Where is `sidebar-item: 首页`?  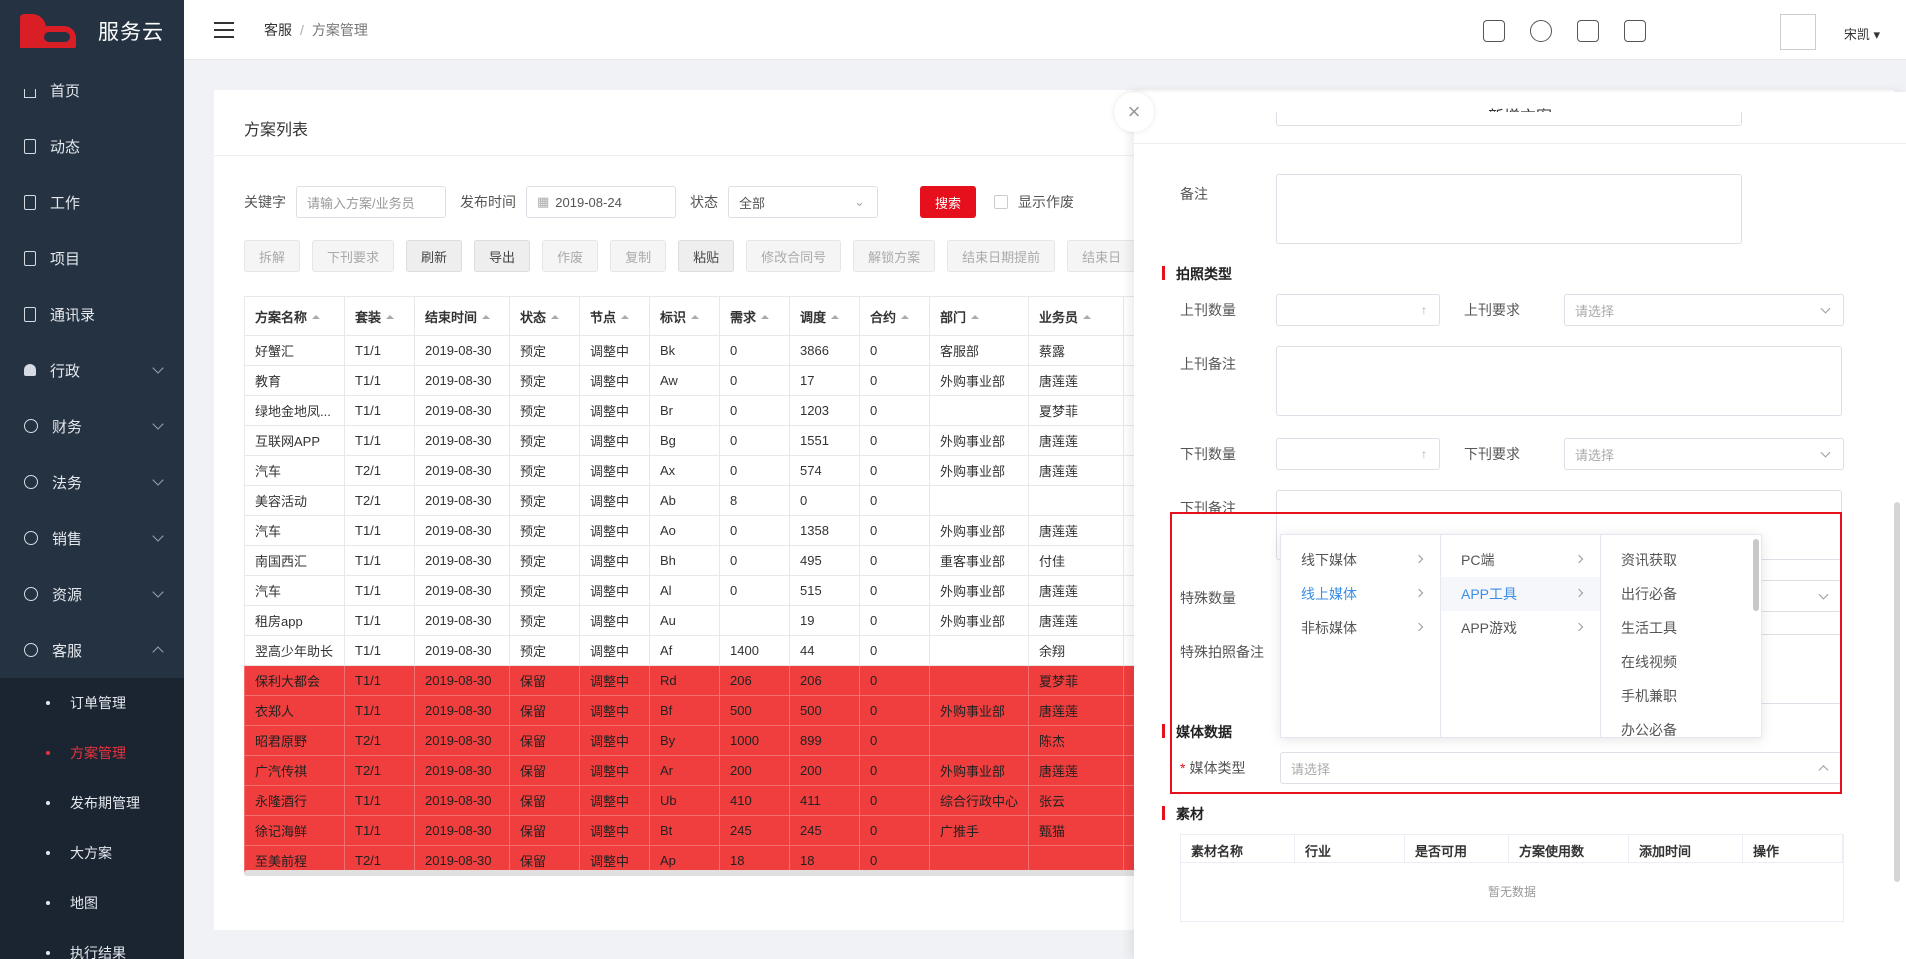 sidebar-item: 首页 is located at coordinates (92, 90).